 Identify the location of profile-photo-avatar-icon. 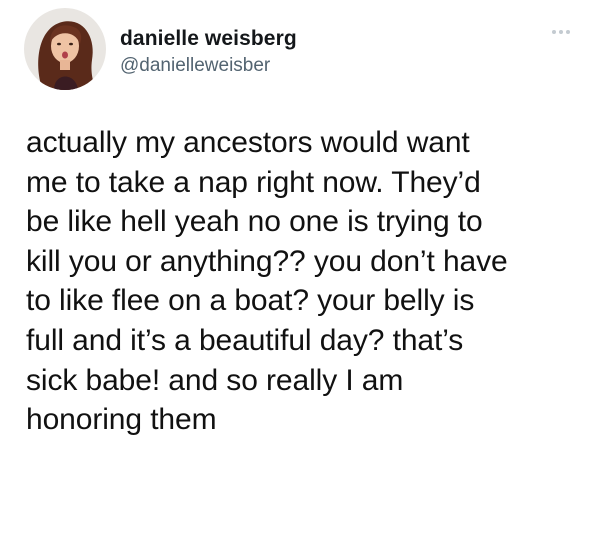
(65, 49).